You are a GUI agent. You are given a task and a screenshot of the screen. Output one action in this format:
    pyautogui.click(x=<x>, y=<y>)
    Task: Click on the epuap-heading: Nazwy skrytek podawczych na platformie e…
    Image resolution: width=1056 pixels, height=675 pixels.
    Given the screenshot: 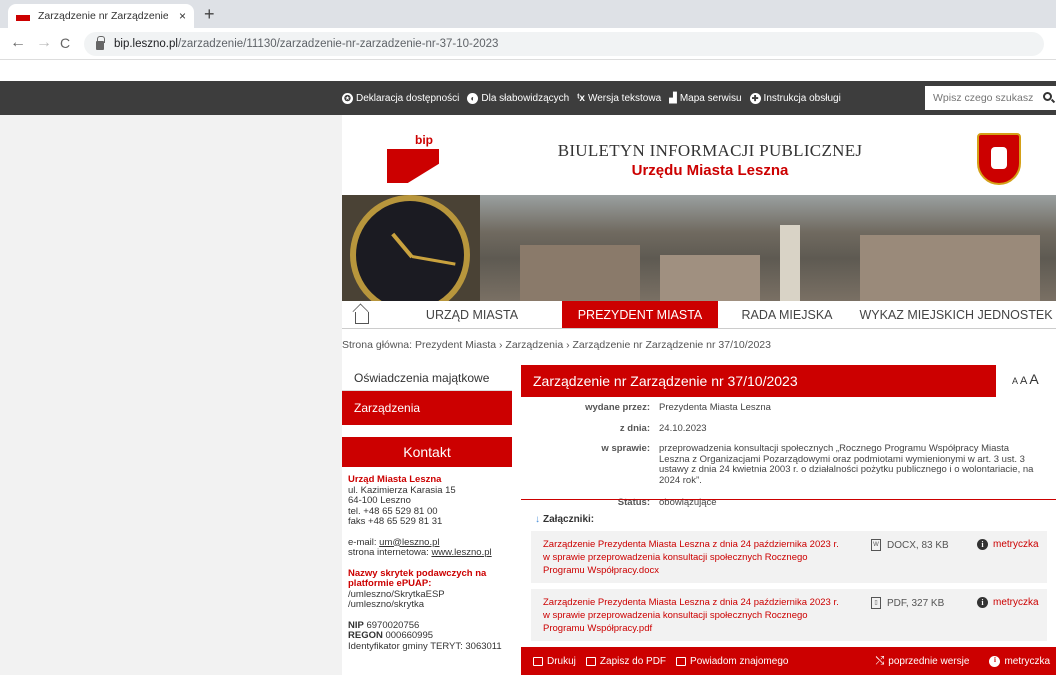 What is the action you would take?
    pyautogui.click(x=417, y=578)
    